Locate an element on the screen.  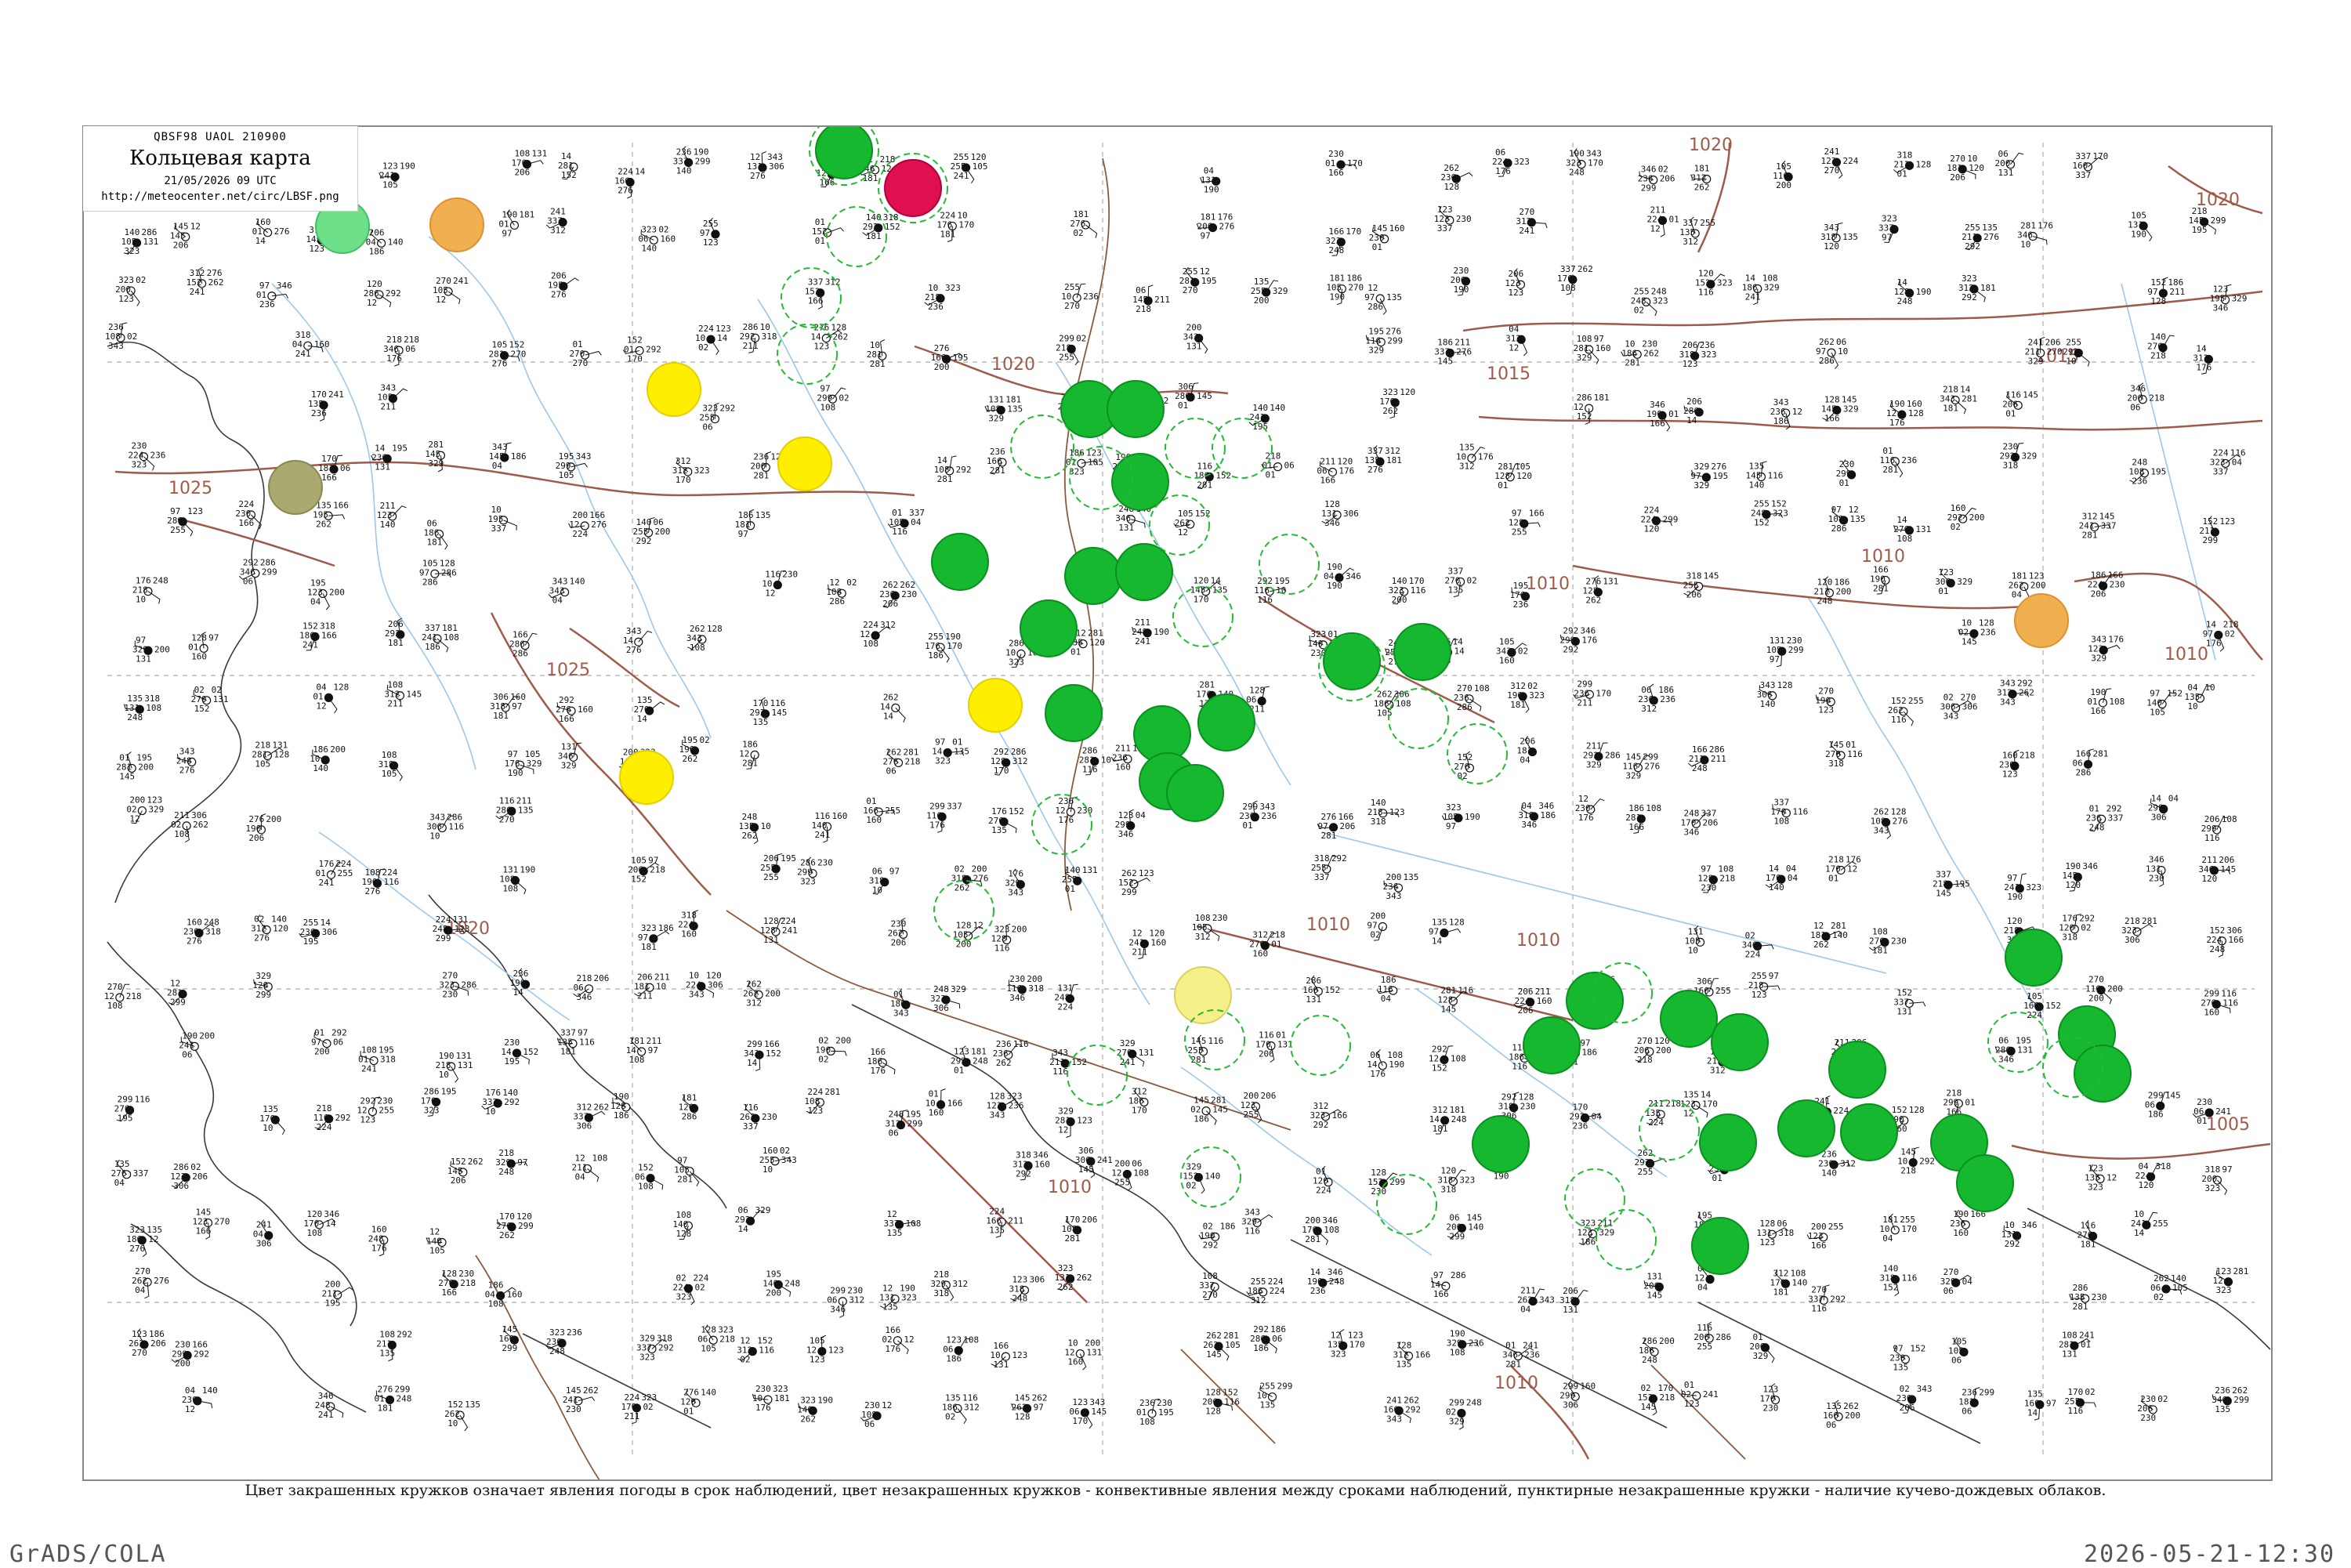
snow-station-circle is located at coordinates (995, 706).